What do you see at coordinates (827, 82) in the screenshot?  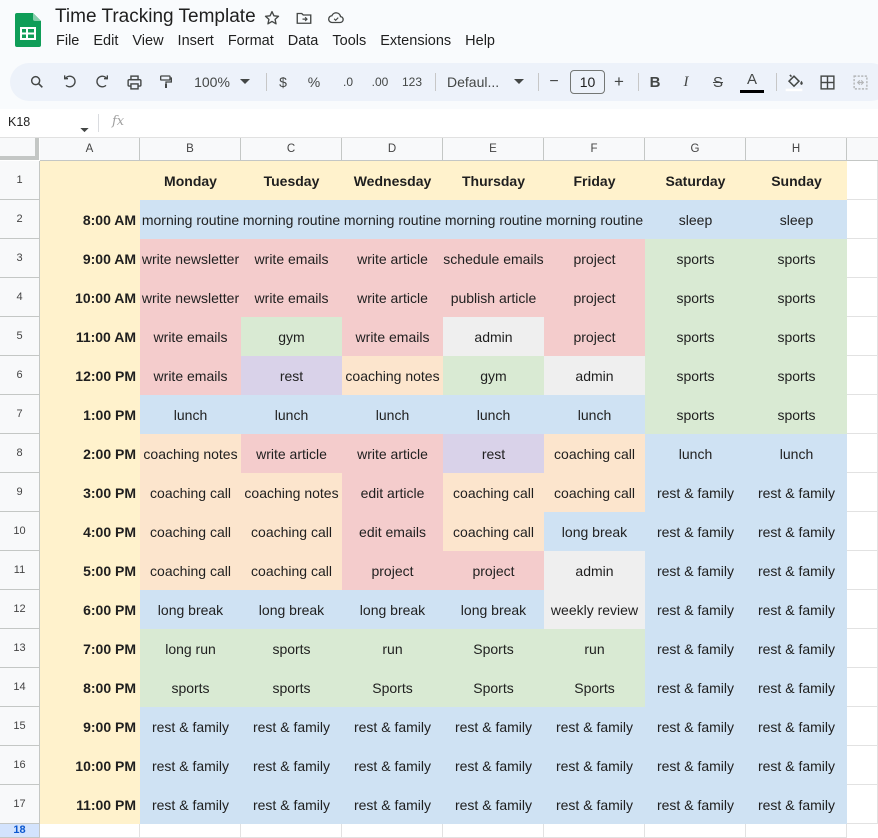 I see `borders-icon` at bounding box center [827, 82].